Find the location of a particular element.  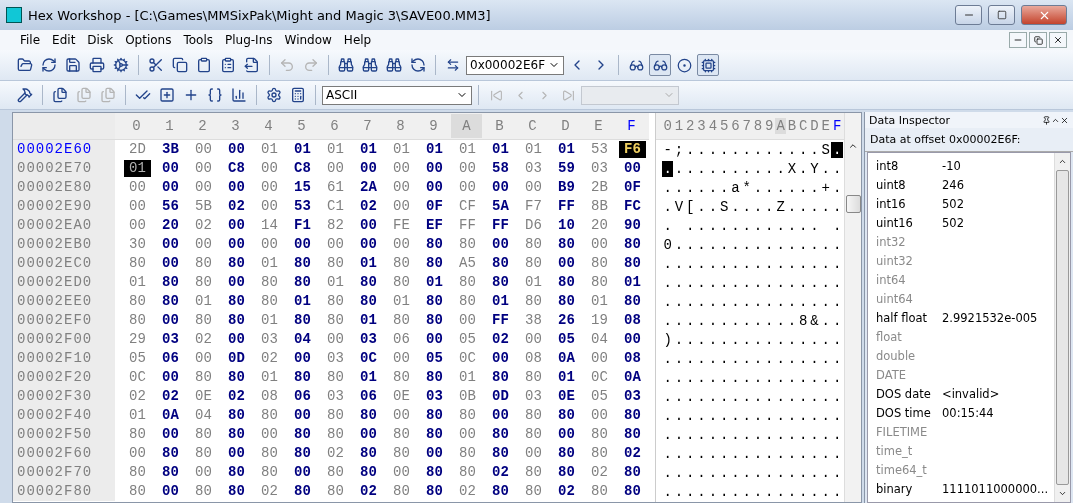

close-icon is located at coordinates (1064, 120).